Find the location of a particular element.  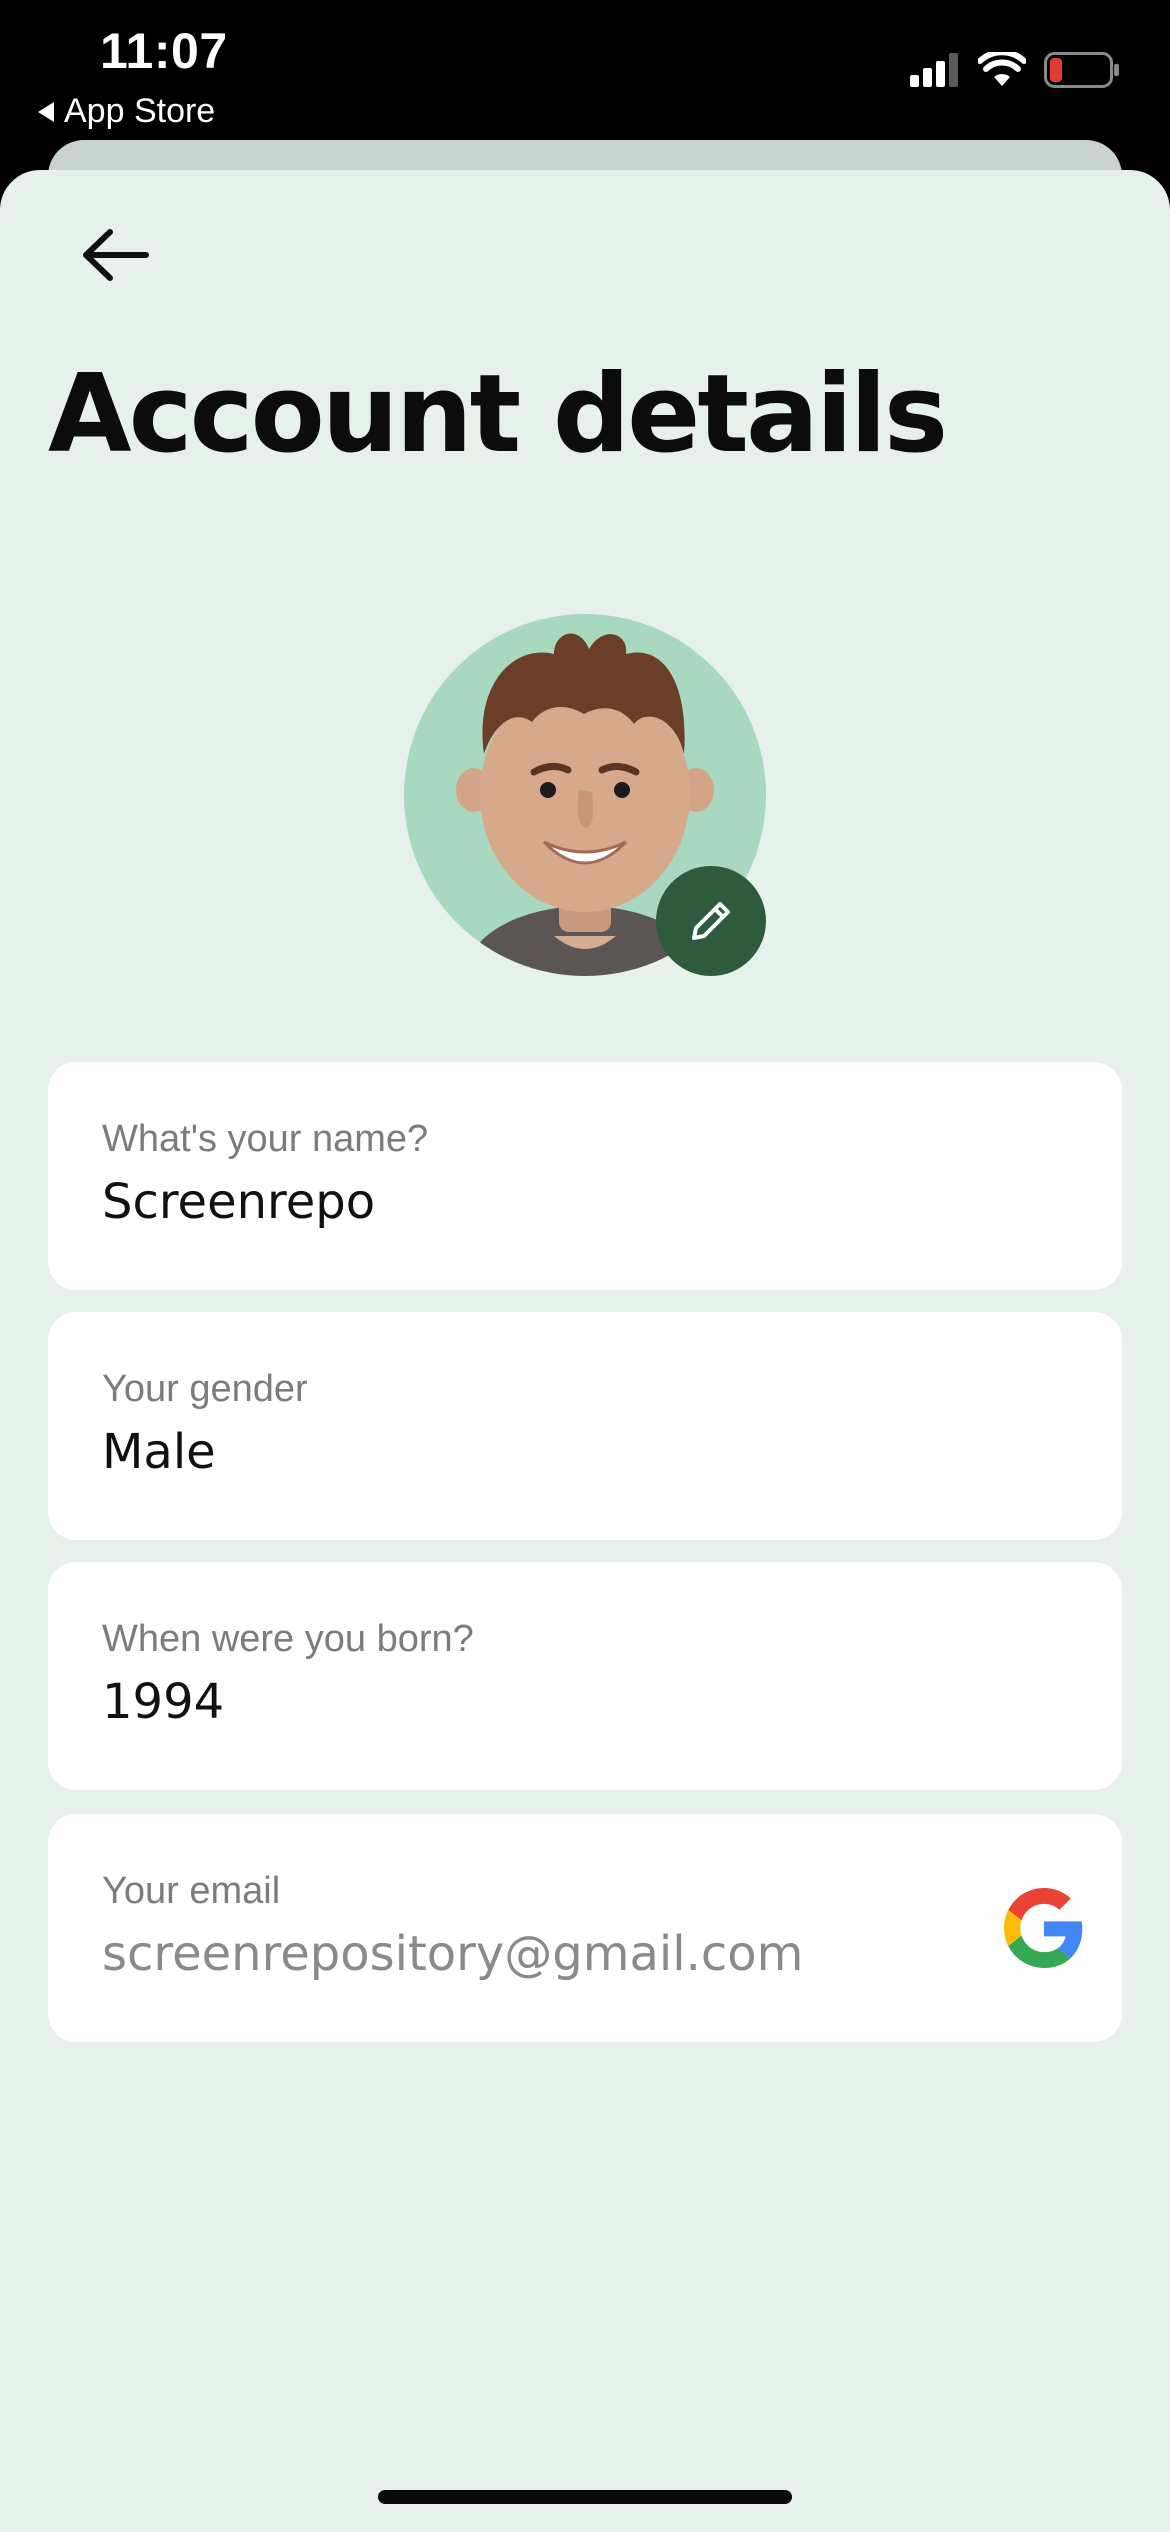

gender-field: Your gender Male is located at coordinates (585, 1426).